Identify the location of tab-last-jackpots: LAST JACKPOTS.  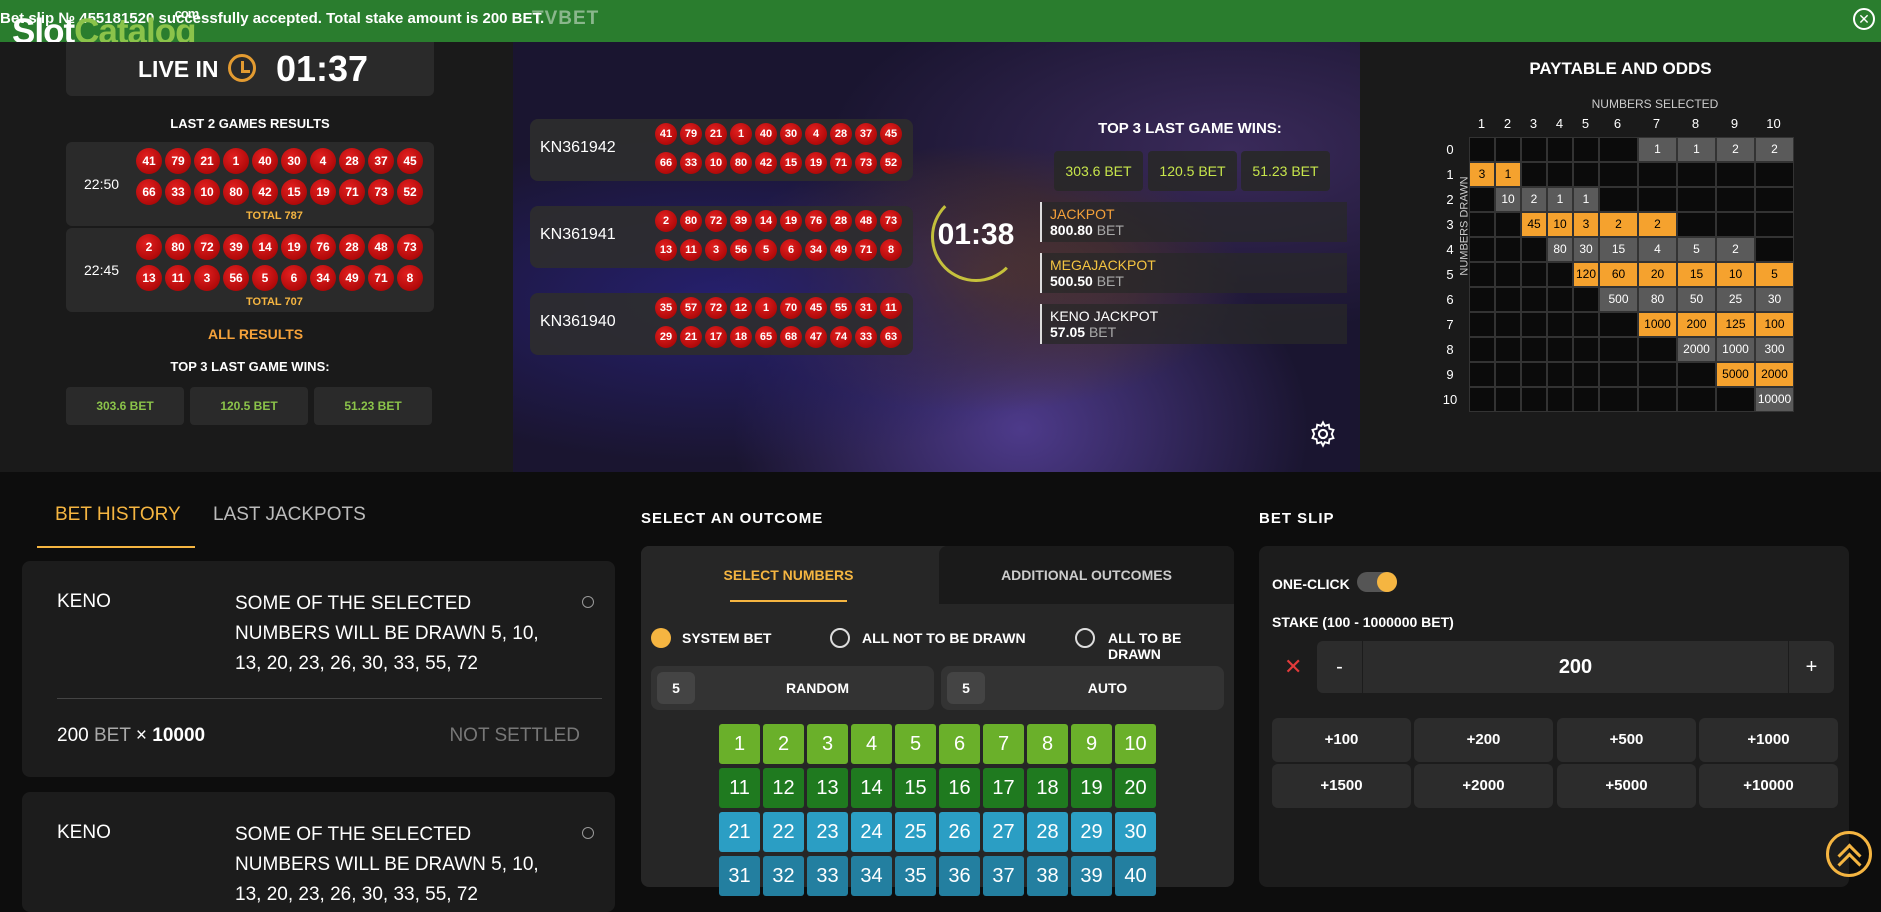
(289, 515).